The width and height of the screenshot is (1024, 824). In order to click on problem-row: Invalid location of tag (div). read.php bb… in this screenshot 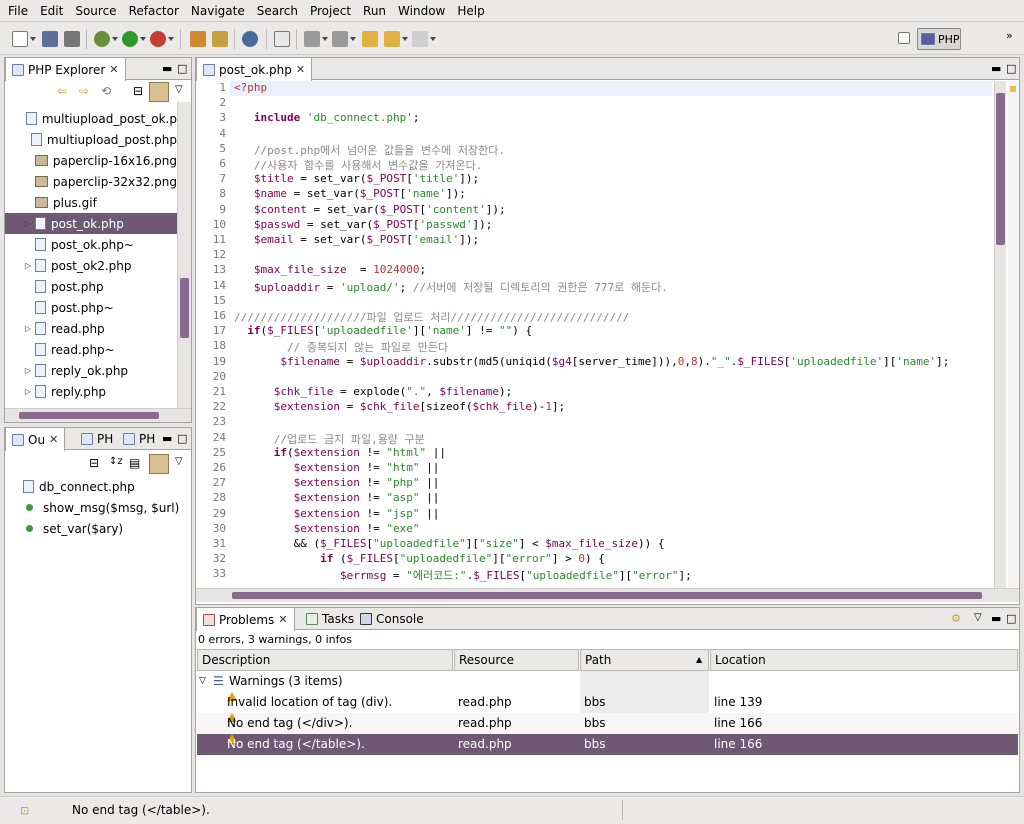, I will do `click(607, 702)`.